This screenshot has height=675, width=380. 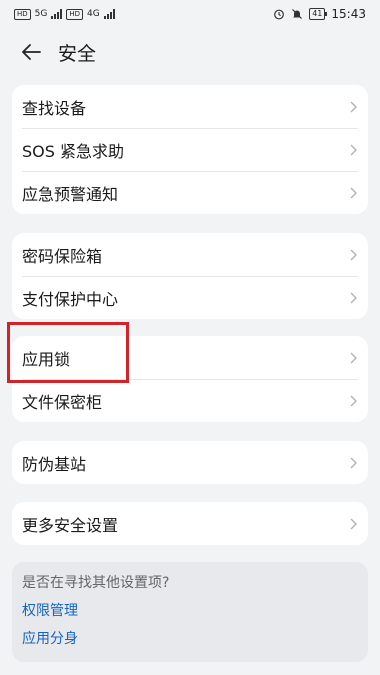 I want to click on item-label: SOS 紧急求助, so click(x=73, y=151).